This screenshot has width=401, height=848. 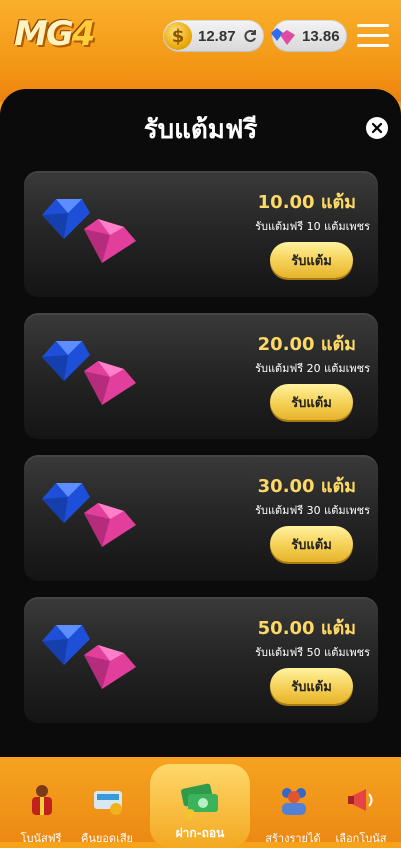 I want to click on nav-label: สร้างรายได้, so click(x=293, y=838).